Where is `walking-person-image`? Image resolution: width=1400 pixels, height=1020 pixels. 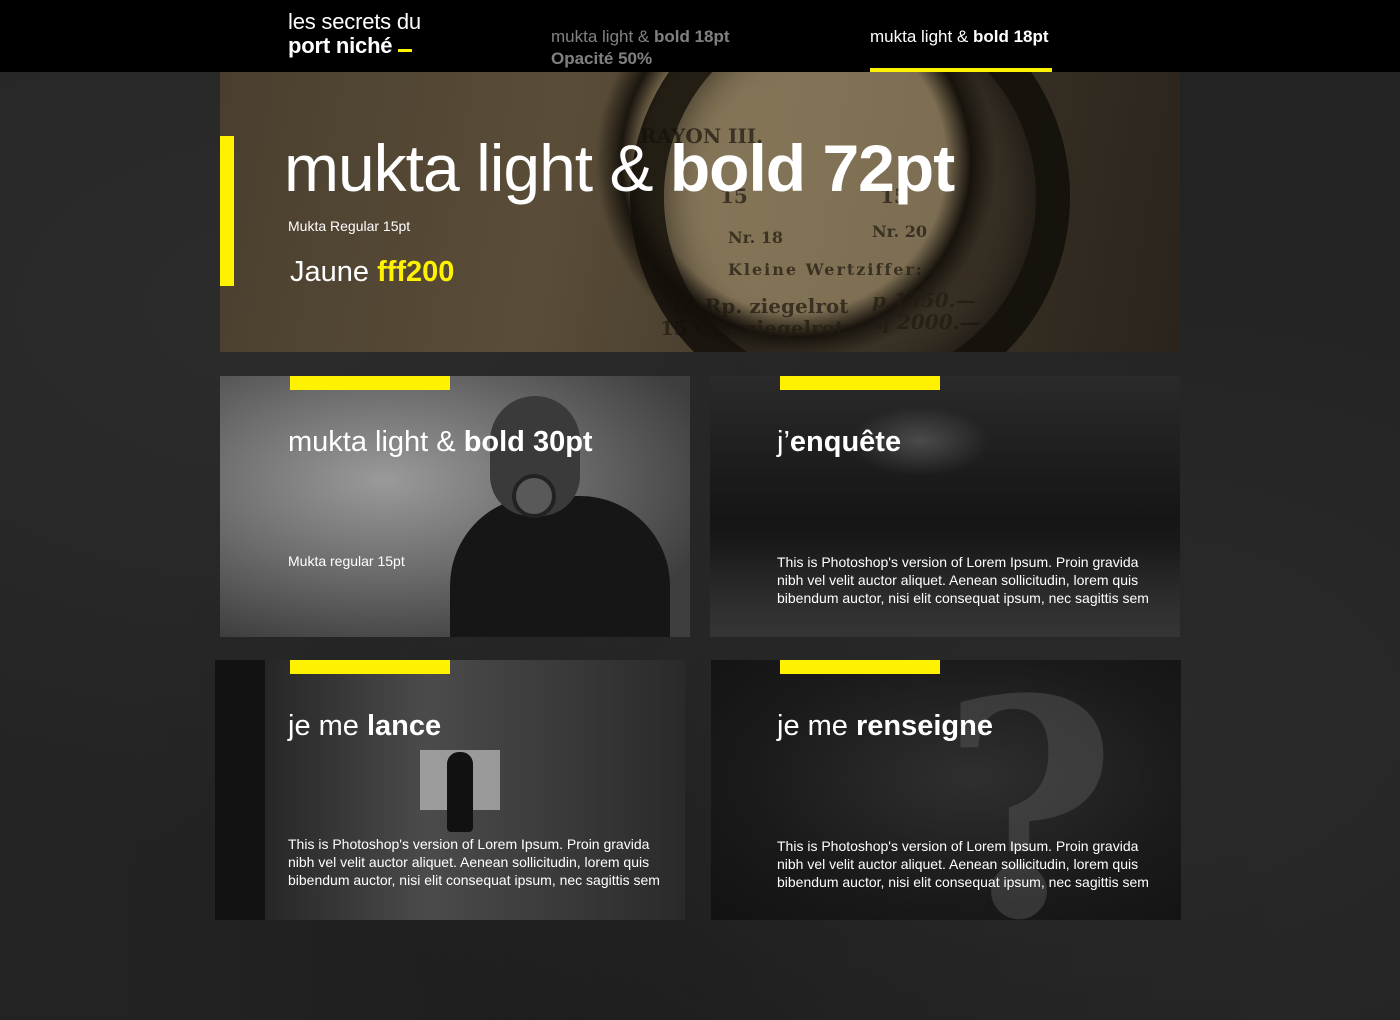 walking-person-image is located at coordinates (460, 792).